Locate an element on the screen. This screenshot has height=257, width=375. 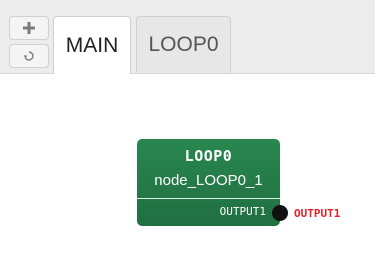
add-tab-button is located at coordinates (29, 28).